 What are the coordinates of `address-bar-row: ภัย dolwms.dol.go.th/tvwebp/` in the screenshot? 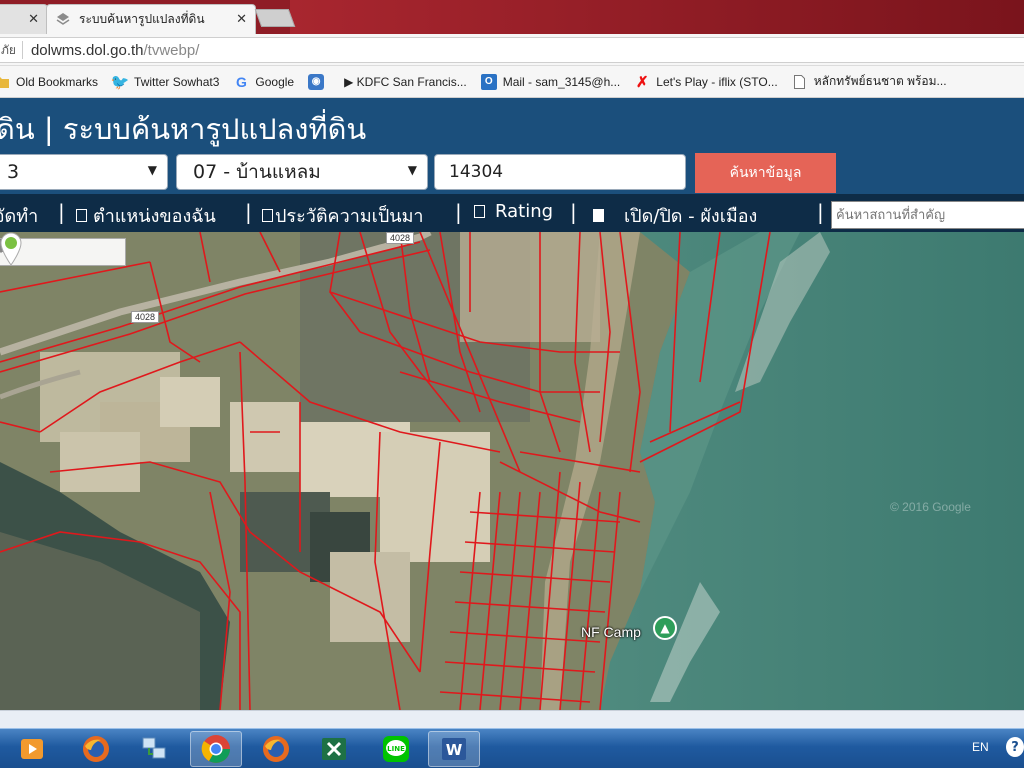 It's located at (512, 50).